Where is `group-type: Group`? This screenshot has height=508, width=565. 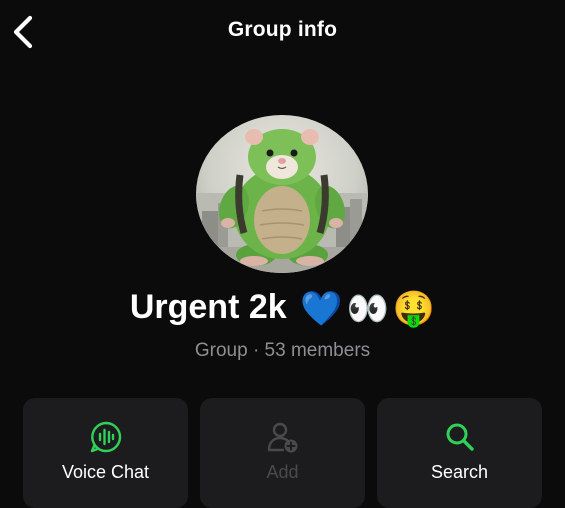 group-type: Group is located at coordinates (221, 350).